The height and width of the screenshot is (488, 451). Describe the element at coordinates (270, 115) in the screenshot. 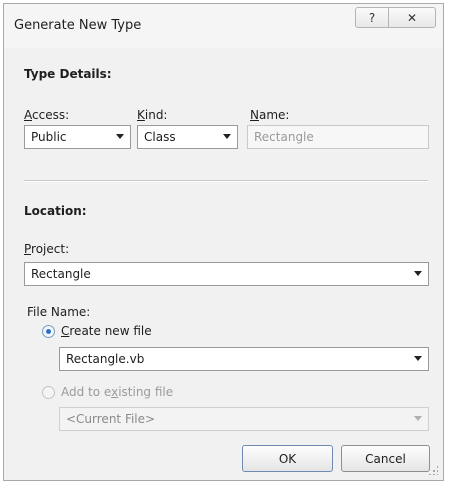

I see `name-label: Name:` at that location.